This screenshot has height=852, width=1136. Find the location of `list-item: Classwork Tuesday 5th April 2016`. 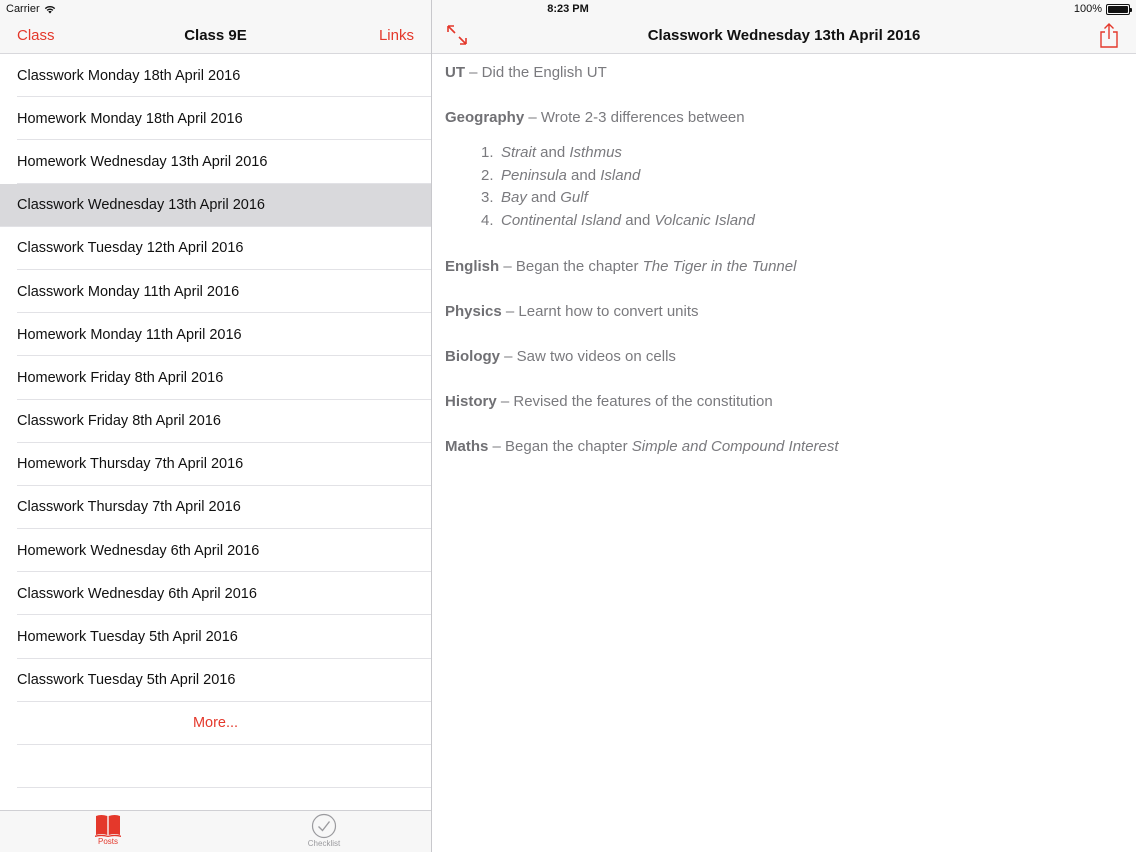

list-item: Classwork Tuesday 5th April 2016 is located at coordinates (215, 681).